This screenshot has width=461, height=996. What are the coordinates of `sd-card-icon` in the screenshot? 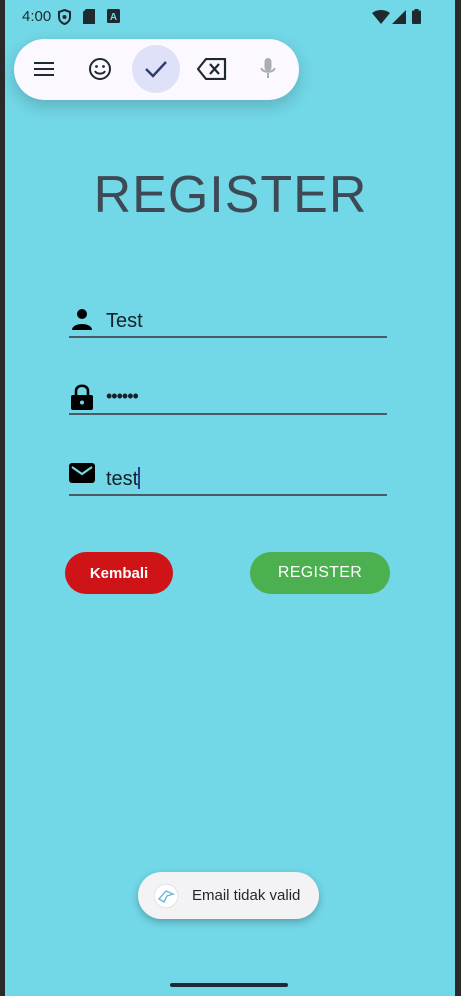 It's located at (89, 19).